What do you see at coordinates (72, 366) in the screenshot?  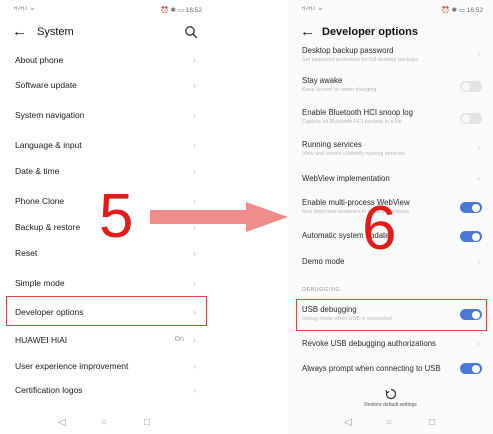 I see `menu-item-label: User experience improvement` at bounding box center [72, 366].